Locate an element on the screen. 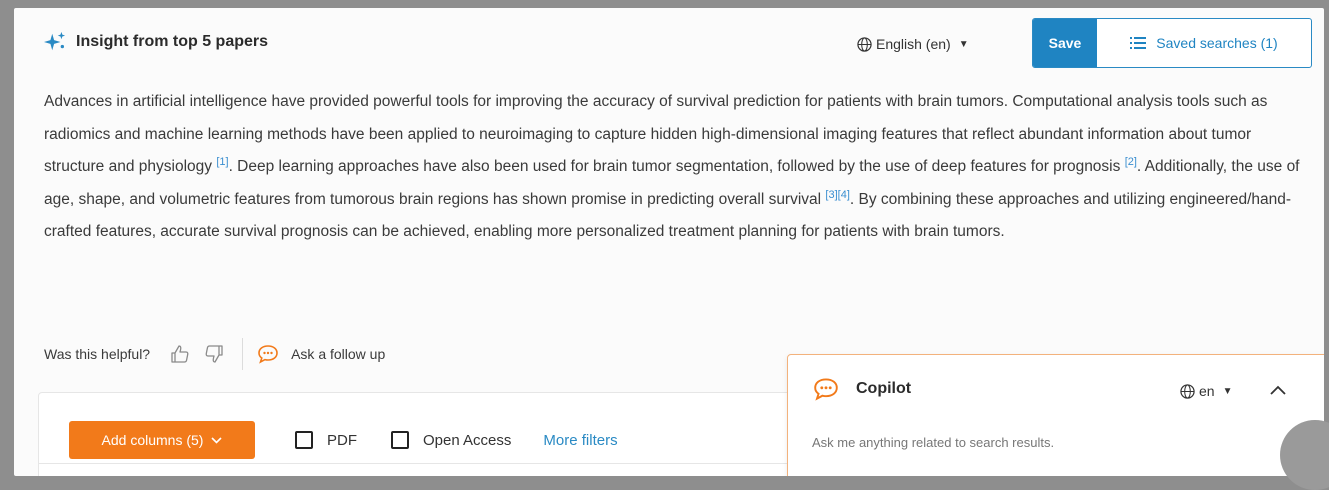 The width and height of the screenshot is (1329, 490). language-selector: English (en) ▼ is located at coordinates (913, 44).